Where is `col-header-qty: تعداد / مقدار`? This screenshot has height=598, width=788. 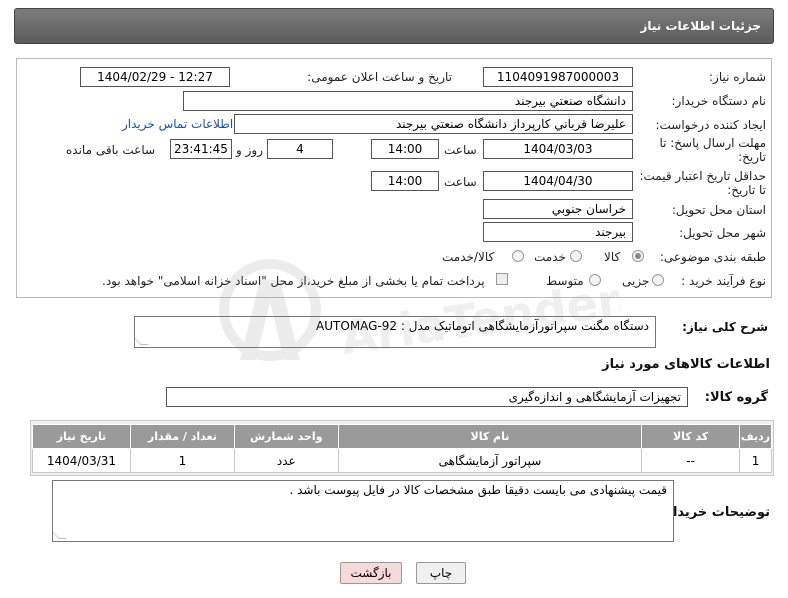
col-header-qty: تعداد / مقدار is located at coordinates (182, 436).